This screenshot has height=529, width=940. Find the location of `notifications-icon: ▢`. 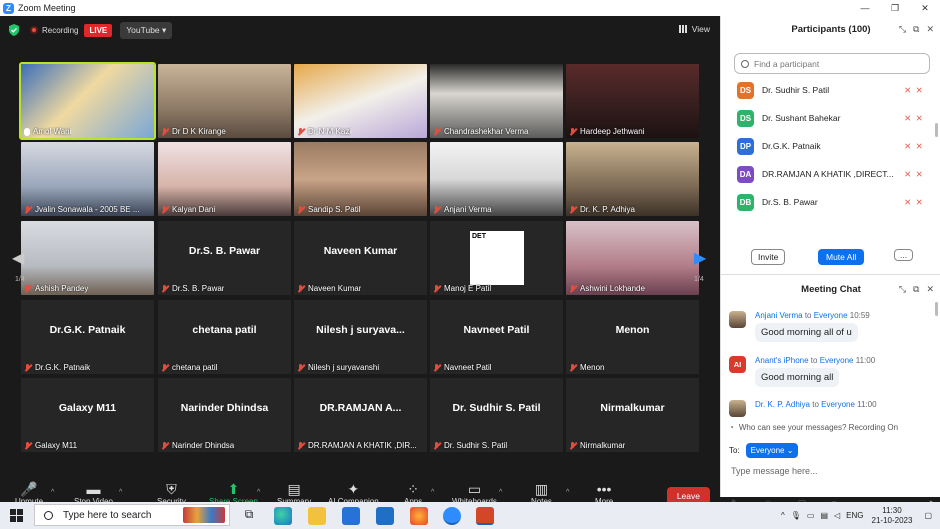

notifications-icon: ▢ is located at coordinates (928, 515).